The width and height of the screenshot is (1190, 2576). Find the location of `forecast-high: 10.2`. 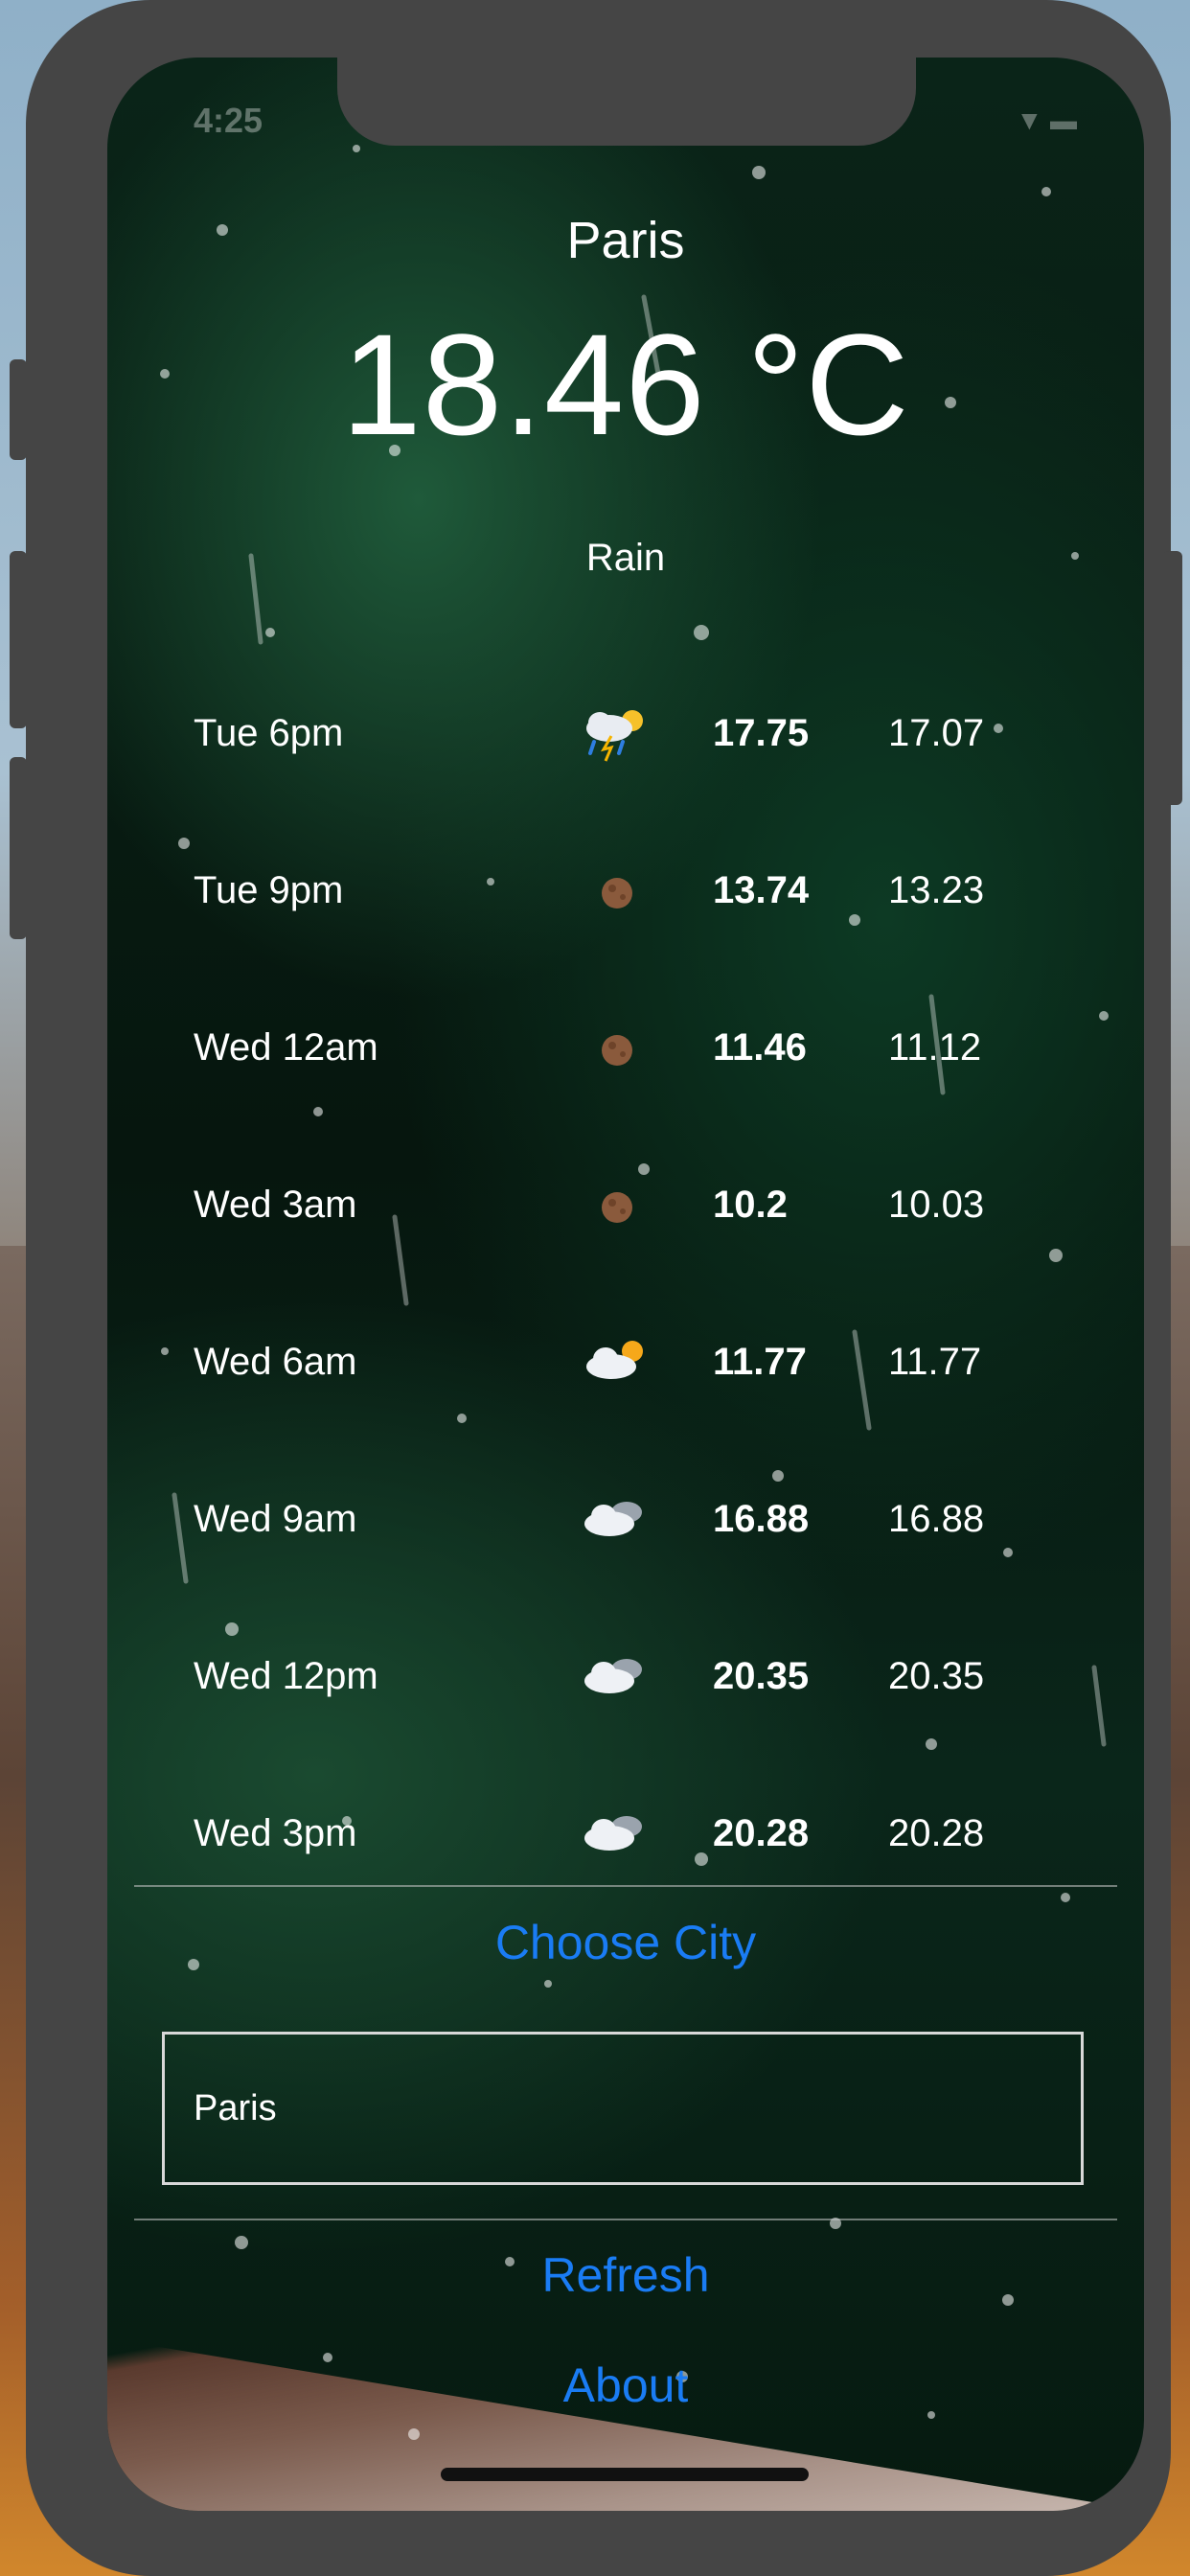

forecast-high: 10.2 is located at coordinates (750, 1205).